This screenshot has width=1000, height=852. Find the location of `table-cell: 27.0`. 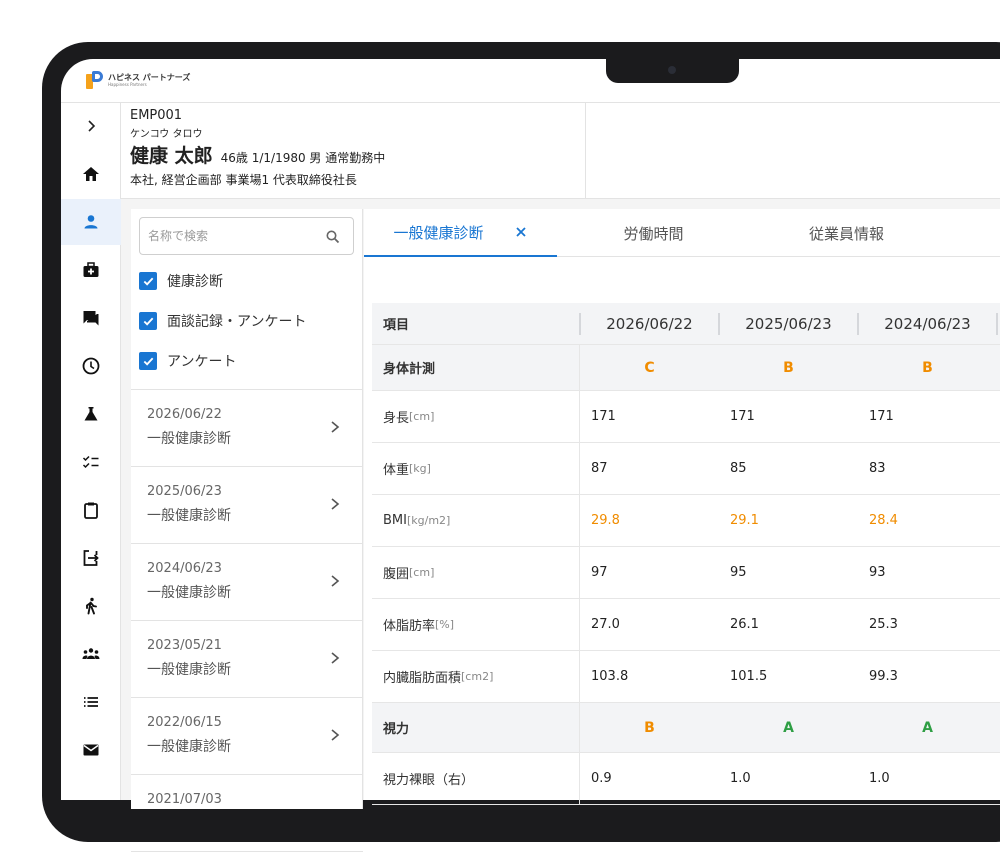

table-cell: 27.0 is located at coordinates (605, 624).